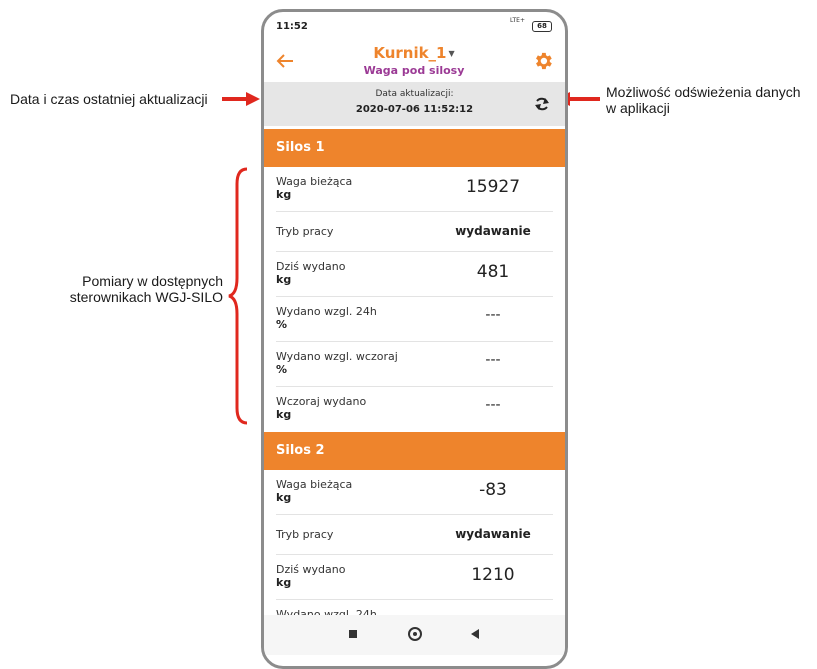 The image size is (817, 669). What do you see at coordinates (493, 490) in the screenshot?
I see `row-value: -83` at bounding box center [493, 490].